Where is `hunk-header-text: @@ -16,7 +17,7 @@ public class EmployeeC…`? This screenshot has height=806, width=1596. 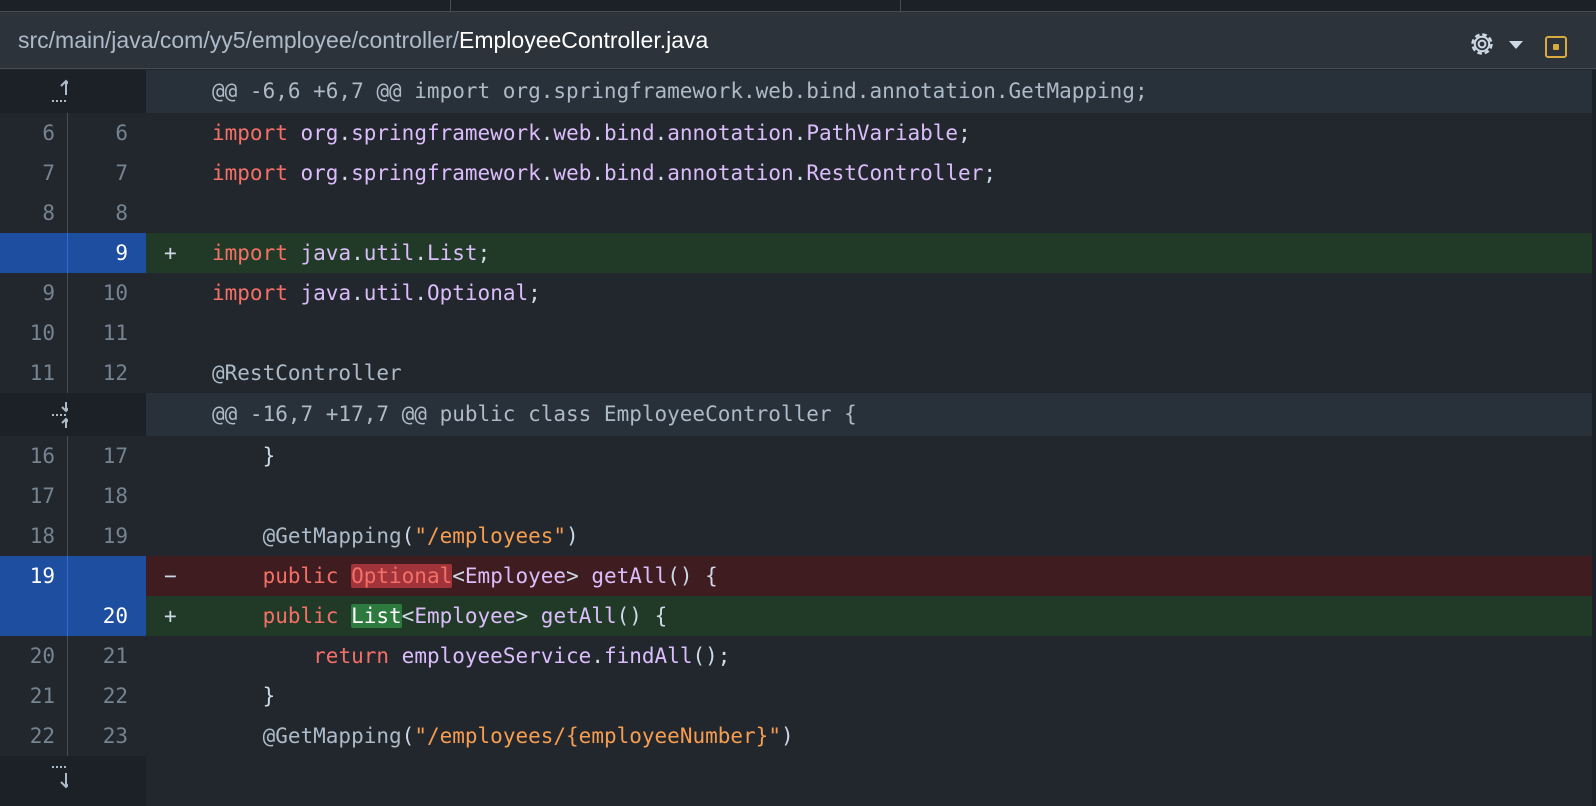
hunk-header-text: @@ -16,7 +17,7 @@ public class EmployeeC… is located at coordinates (534, 414).